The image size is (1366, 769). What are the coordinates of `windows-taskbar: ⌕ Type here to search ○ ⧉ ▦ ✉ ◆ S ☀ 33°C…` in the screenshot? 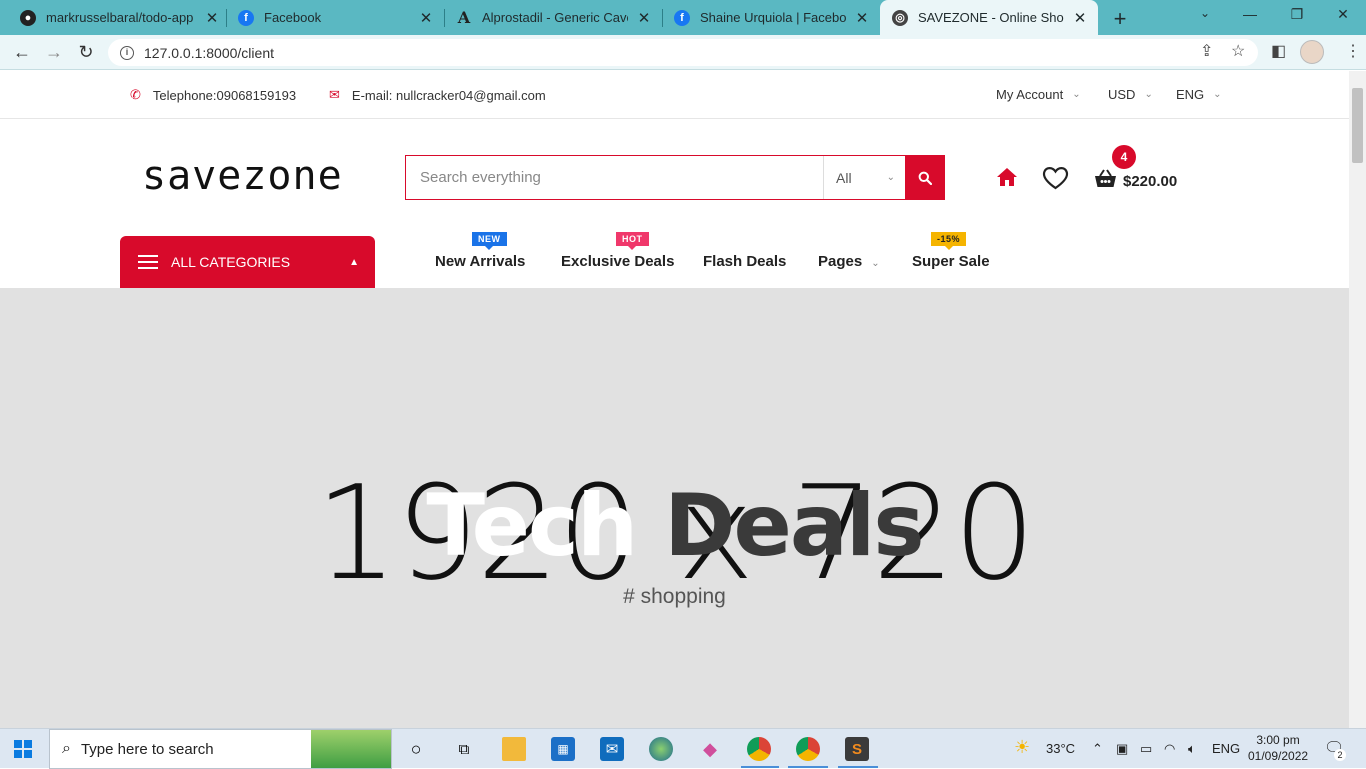 It's located at (683, 748).